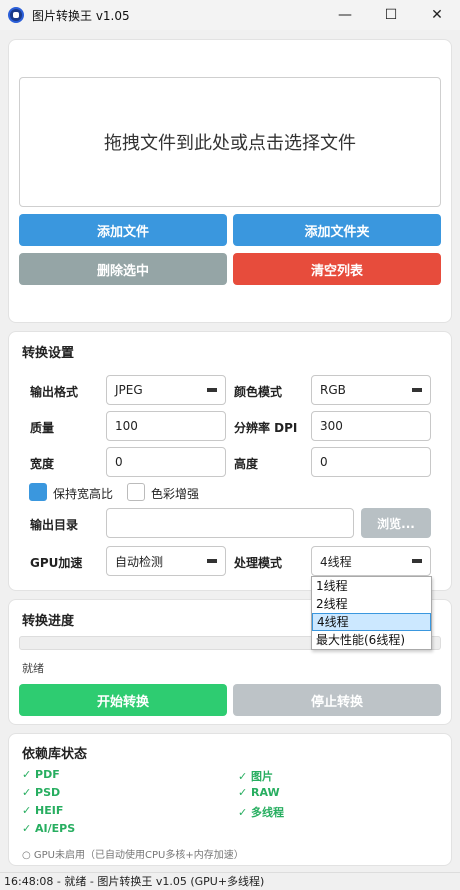  I want to click on mode-value: 4线程, so click(336, 561).